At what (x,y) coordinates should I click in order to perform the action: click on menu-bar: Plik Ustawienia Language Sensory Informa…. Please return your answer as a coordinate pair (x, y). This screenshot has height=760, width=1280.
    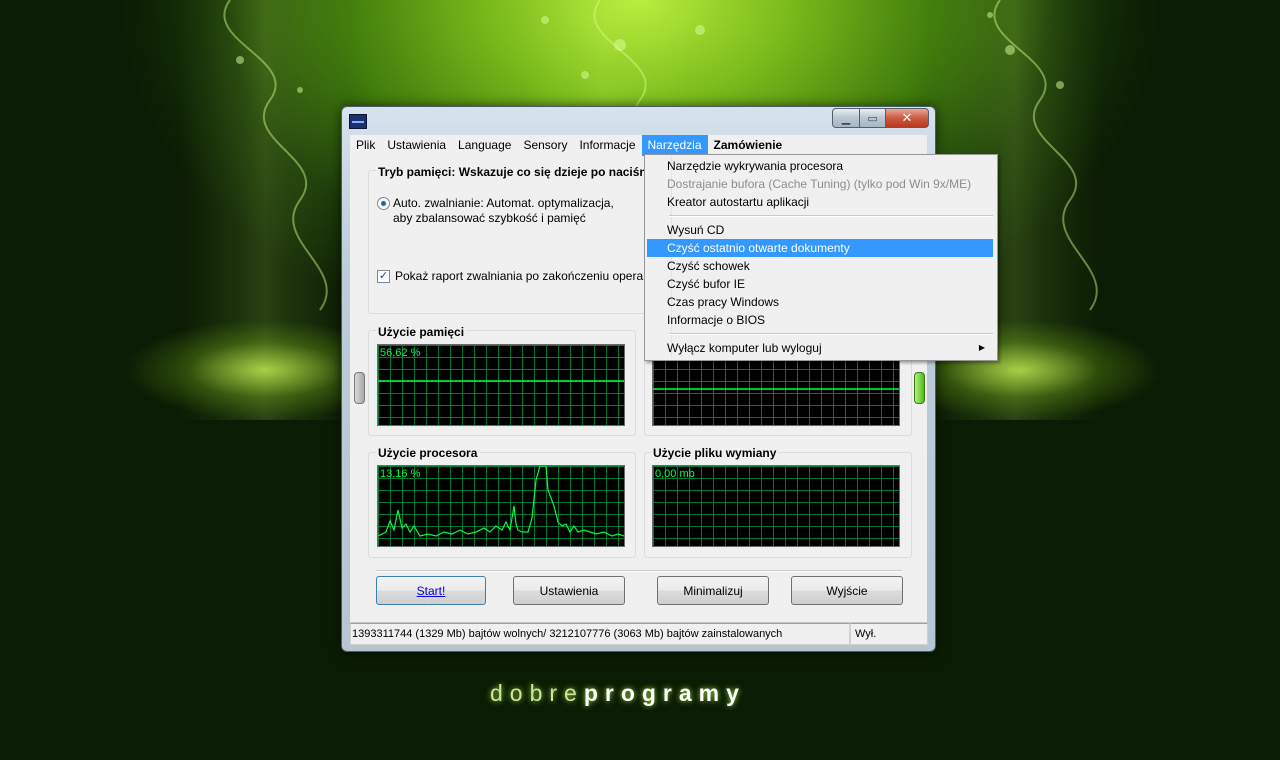
    Looking at the image, I should click on (638, 145).